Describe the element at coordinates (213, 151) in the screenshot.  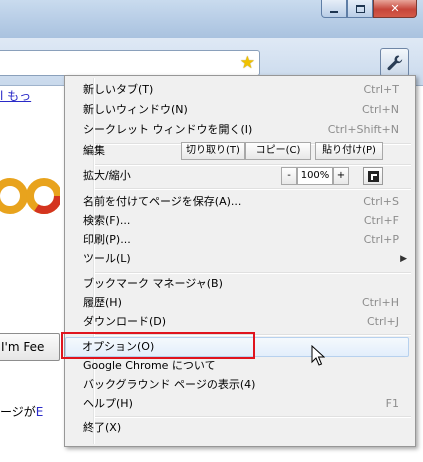
I see `cut-button: 切り取り(T)` at that location.